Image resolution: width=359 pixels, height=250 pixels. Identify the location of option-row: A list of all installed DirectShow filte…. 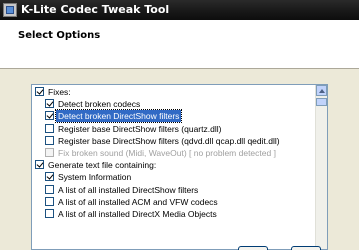
(174, 190).